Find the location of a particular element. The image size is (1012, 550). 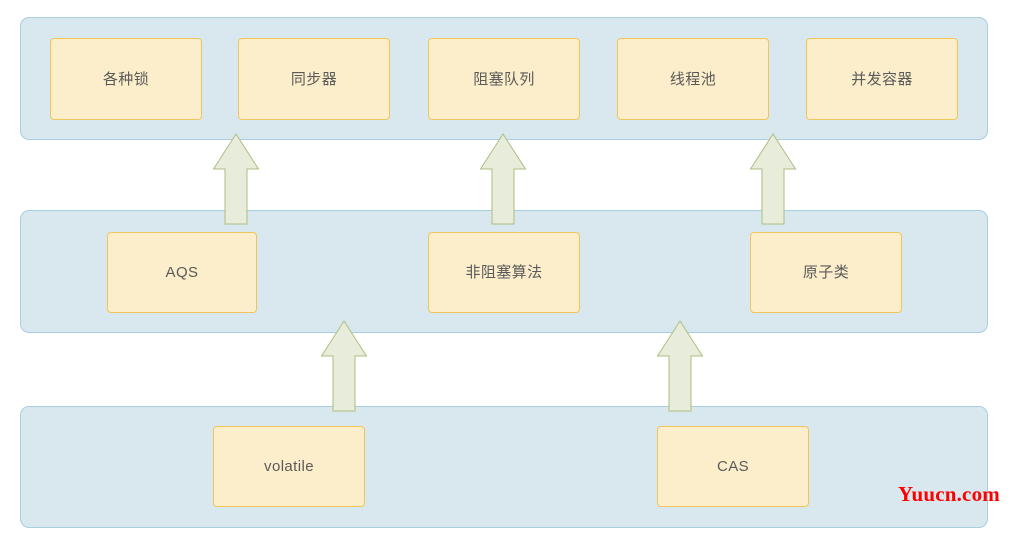

node-aqs: AQS is located at coordinates (182, 272).